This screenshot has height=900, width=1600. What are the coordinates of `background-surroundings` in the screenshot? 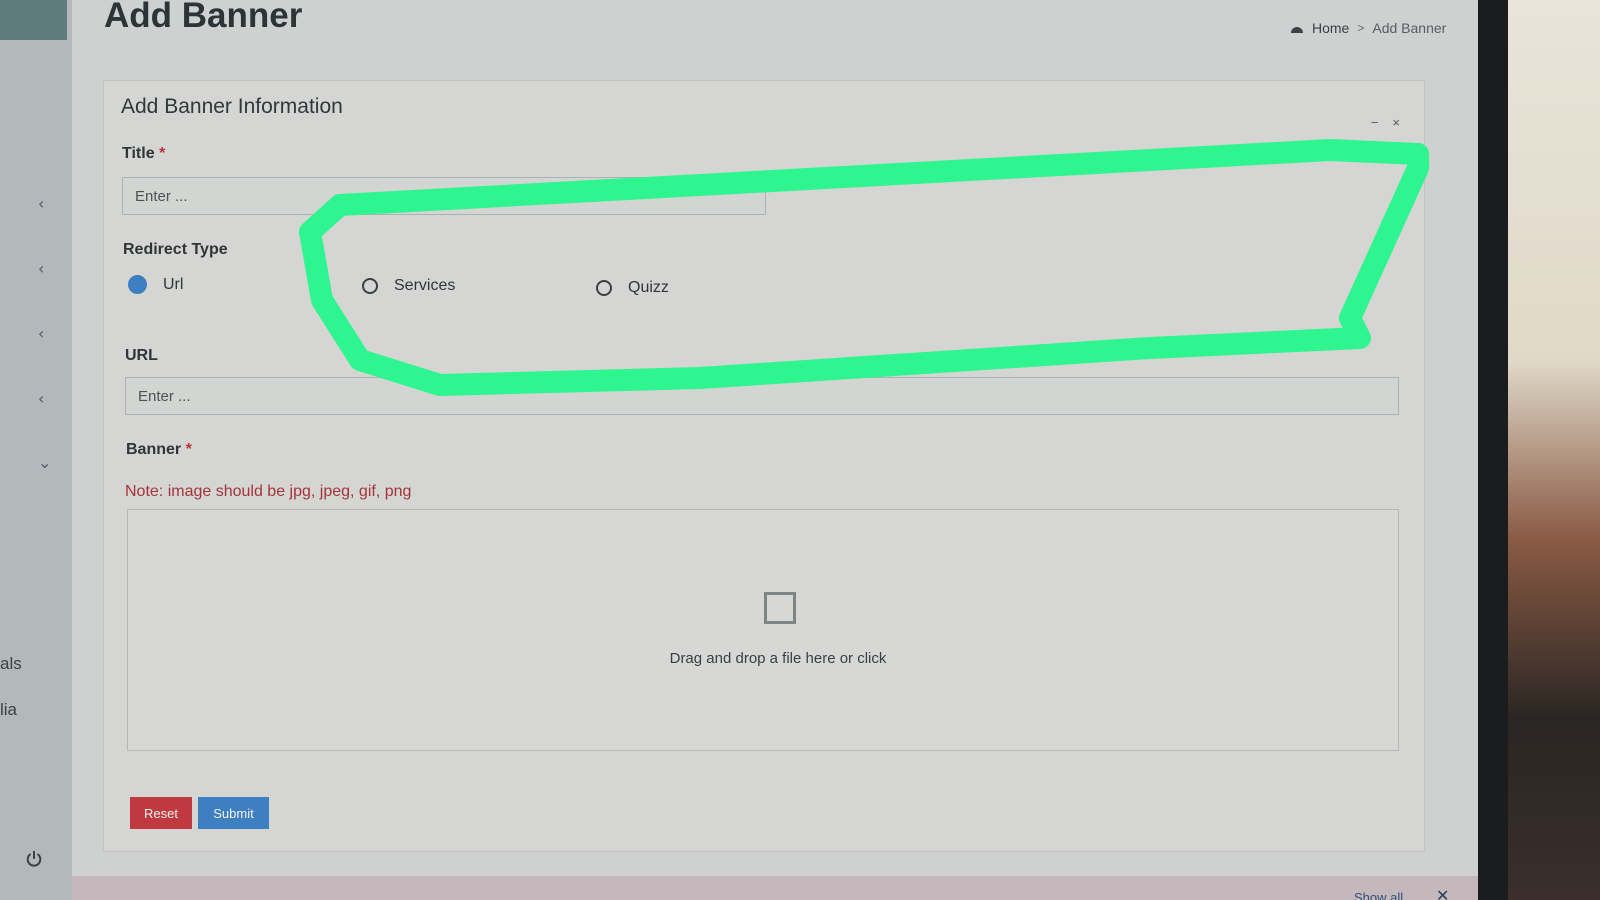 It's located at (1554, 450).